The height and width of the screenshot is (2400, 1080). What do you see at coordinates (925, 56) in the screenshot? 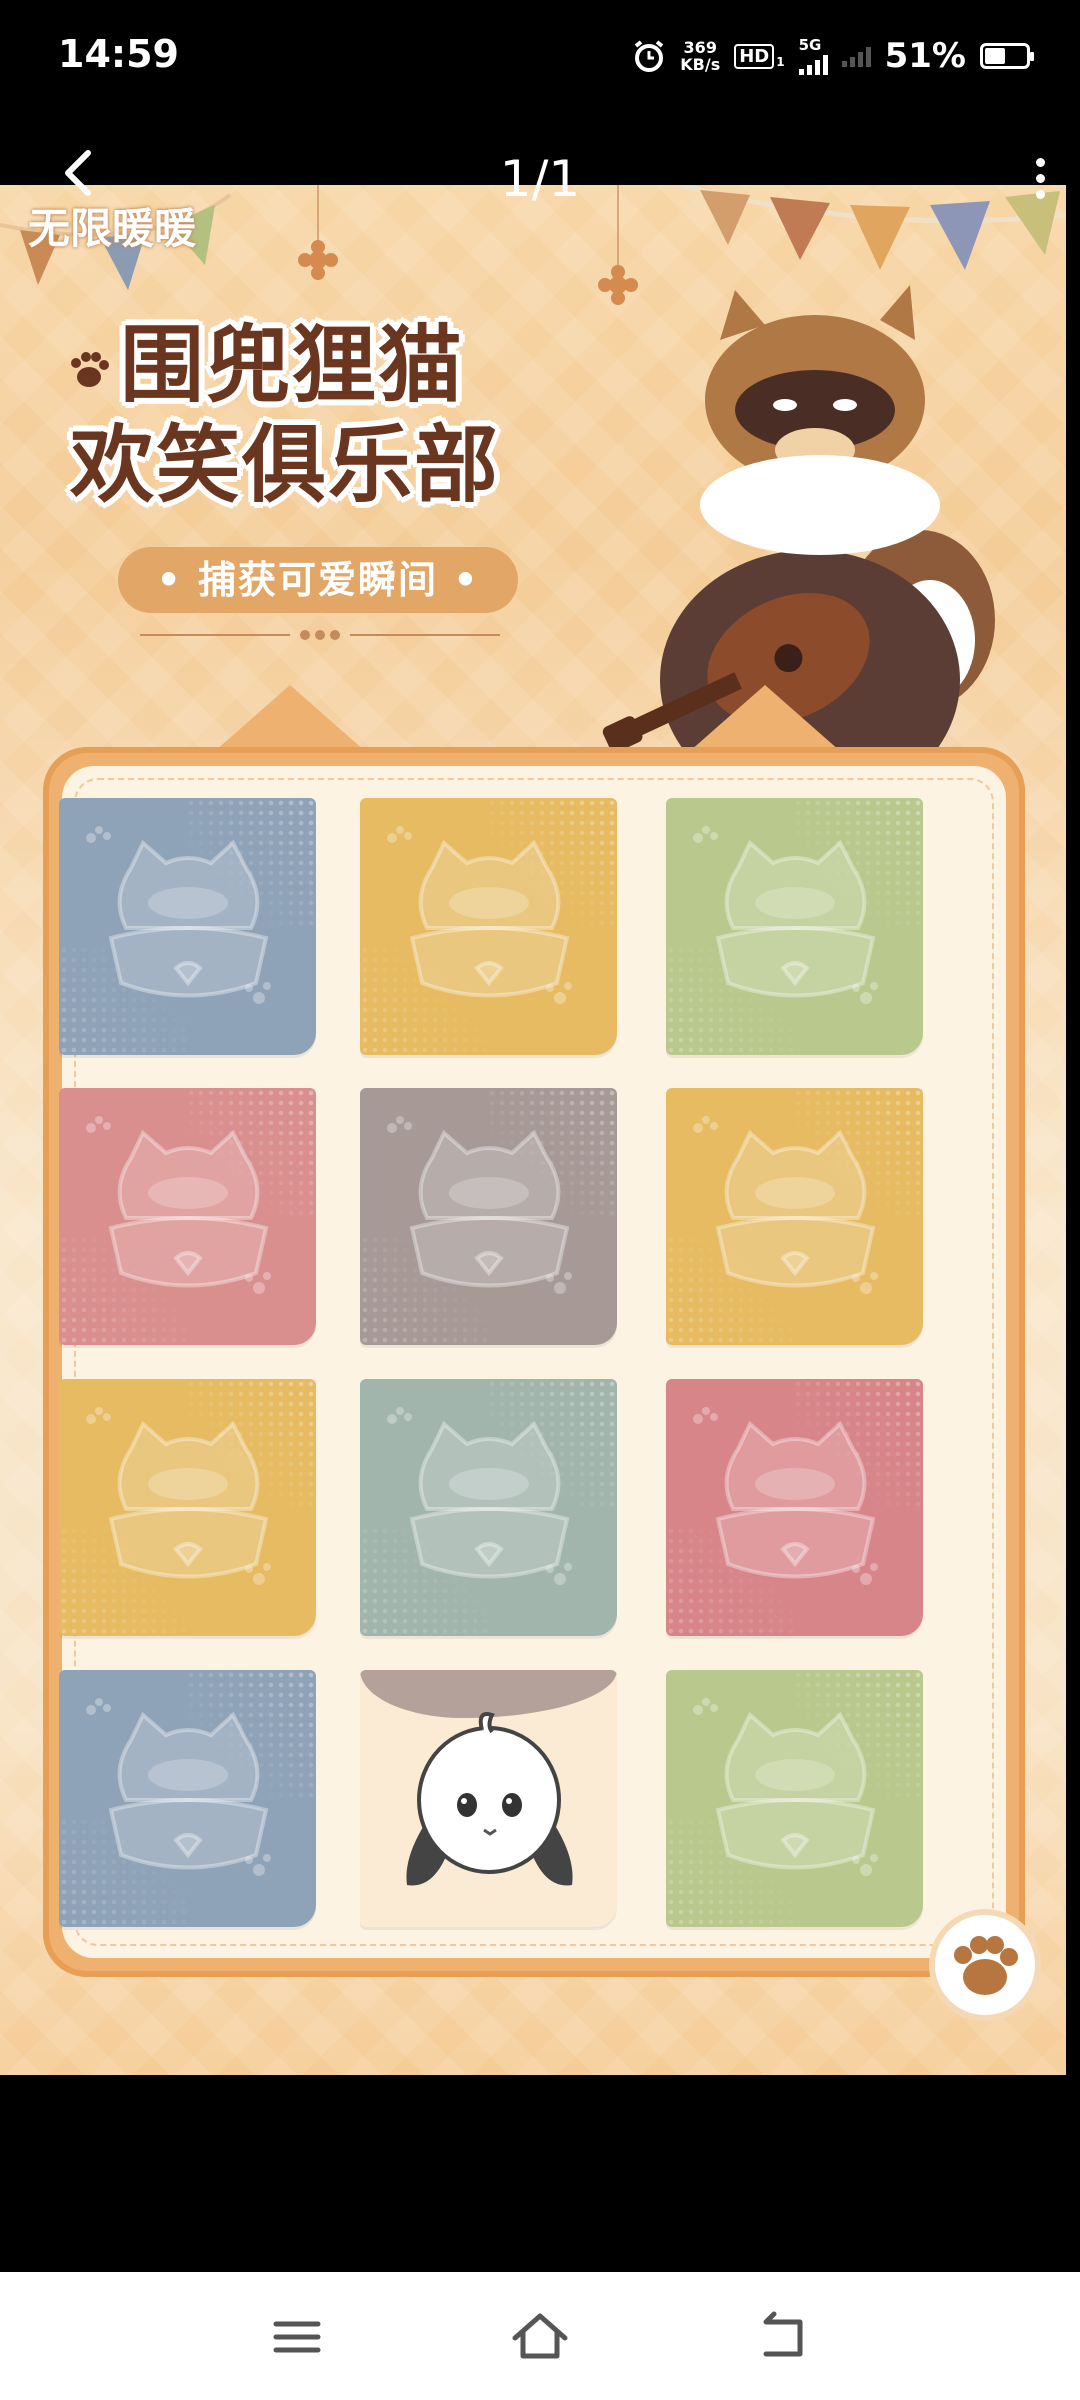
I see `battery-percent: 51%` at bounding box center [925, 56].